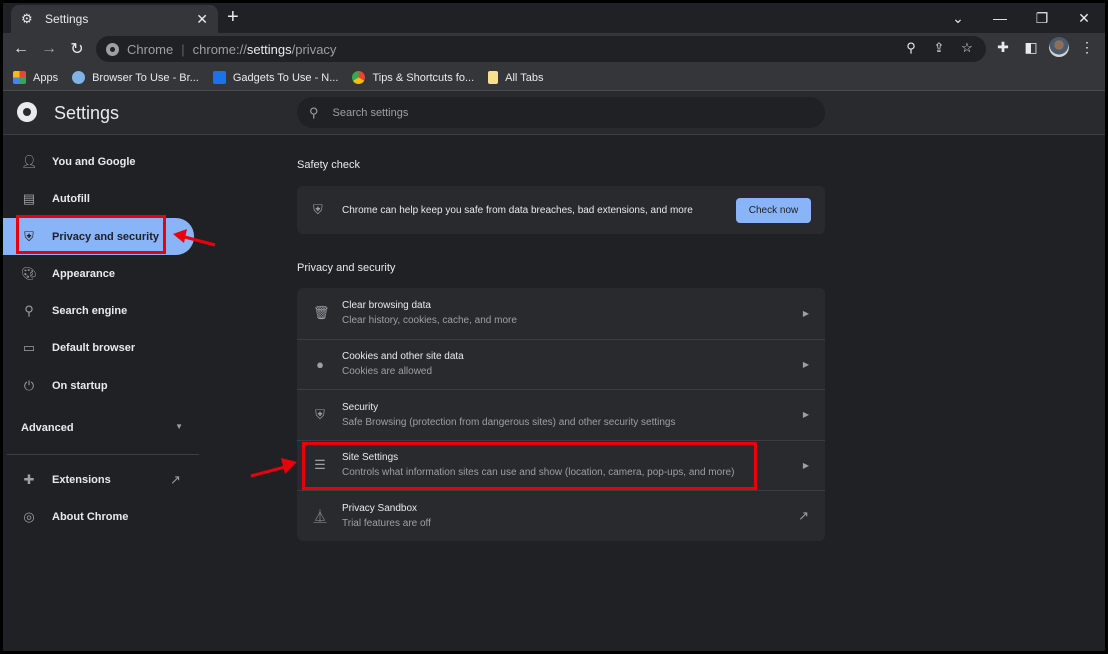  Describe the element at coordinates (114, 19) in the screenshot. I see `tab-settings: ⚙ Settings ✕` at that location.